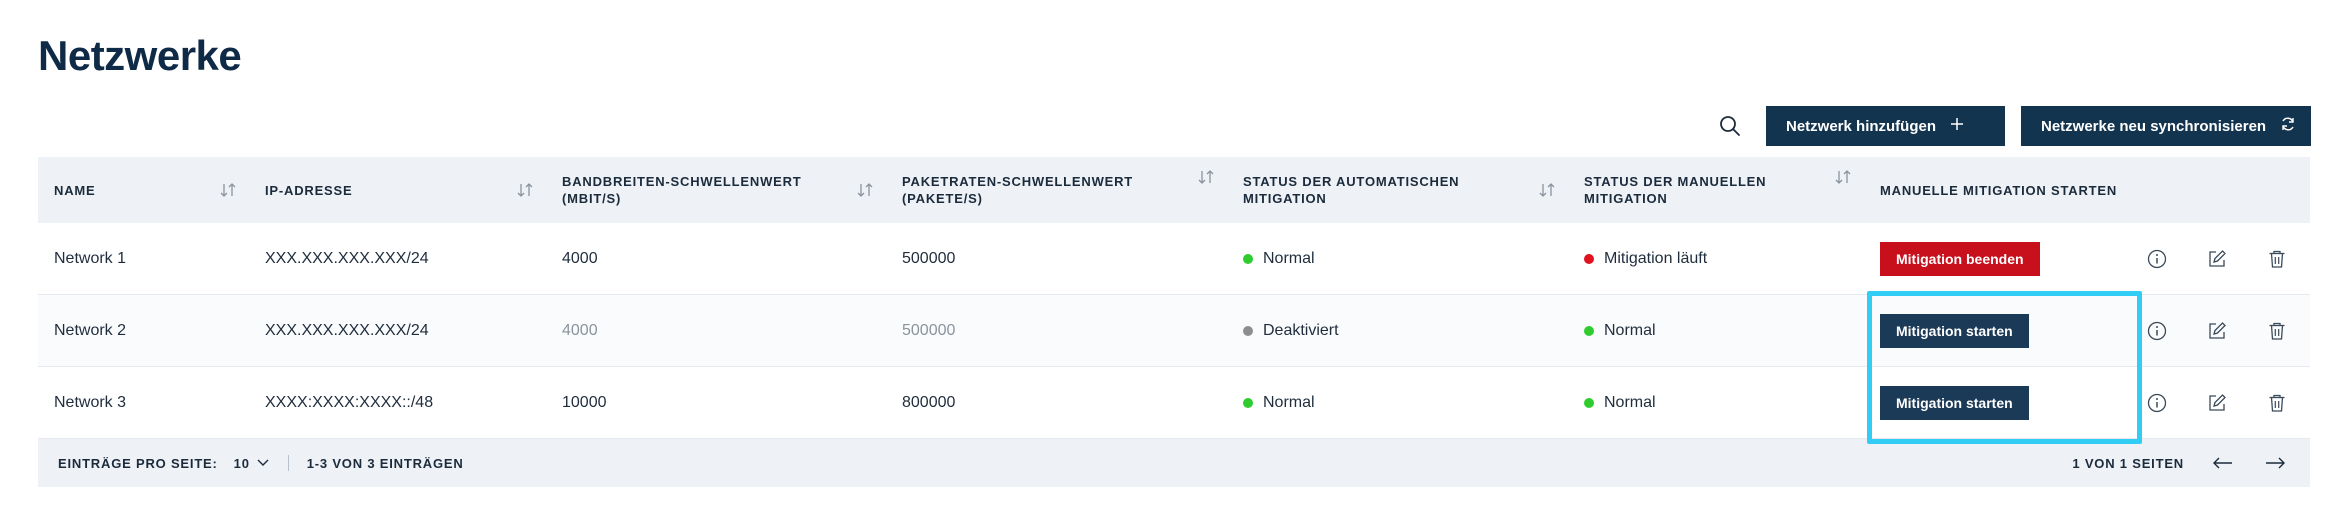  Describe the element at coordinates (143, 190) in the screenshot. I see `column-header-name: NAME` at that location.